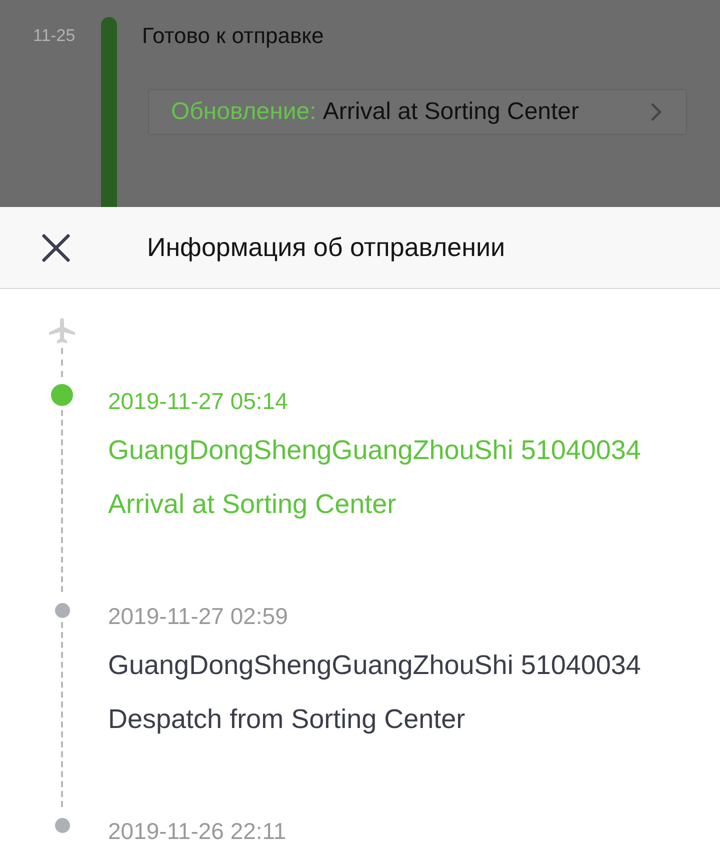  I want to click on close-icon, so click(56, 248).